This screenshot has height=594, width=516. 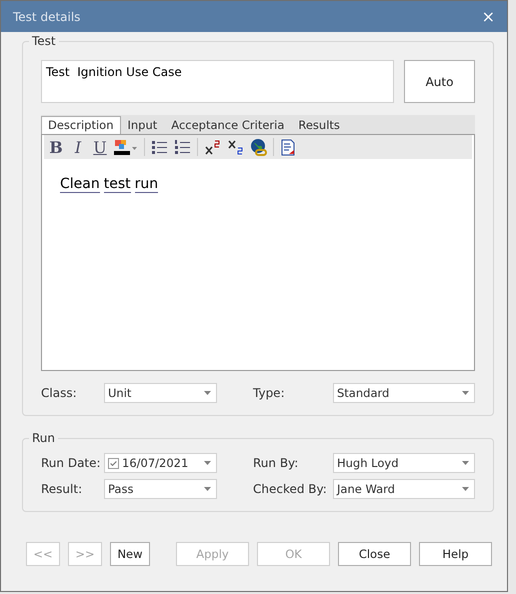 What do you see at coordinates (160, 489) in the screenshot?
I see `dropdown-field: Pass` at bounding box center [160, 489].